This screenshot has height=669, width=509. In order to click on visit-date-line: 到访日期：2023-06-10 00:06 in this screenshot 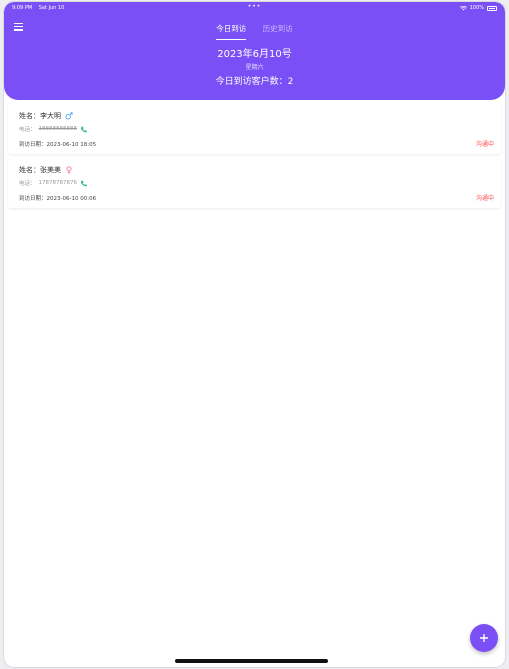, I will do `click(57, 198)`.